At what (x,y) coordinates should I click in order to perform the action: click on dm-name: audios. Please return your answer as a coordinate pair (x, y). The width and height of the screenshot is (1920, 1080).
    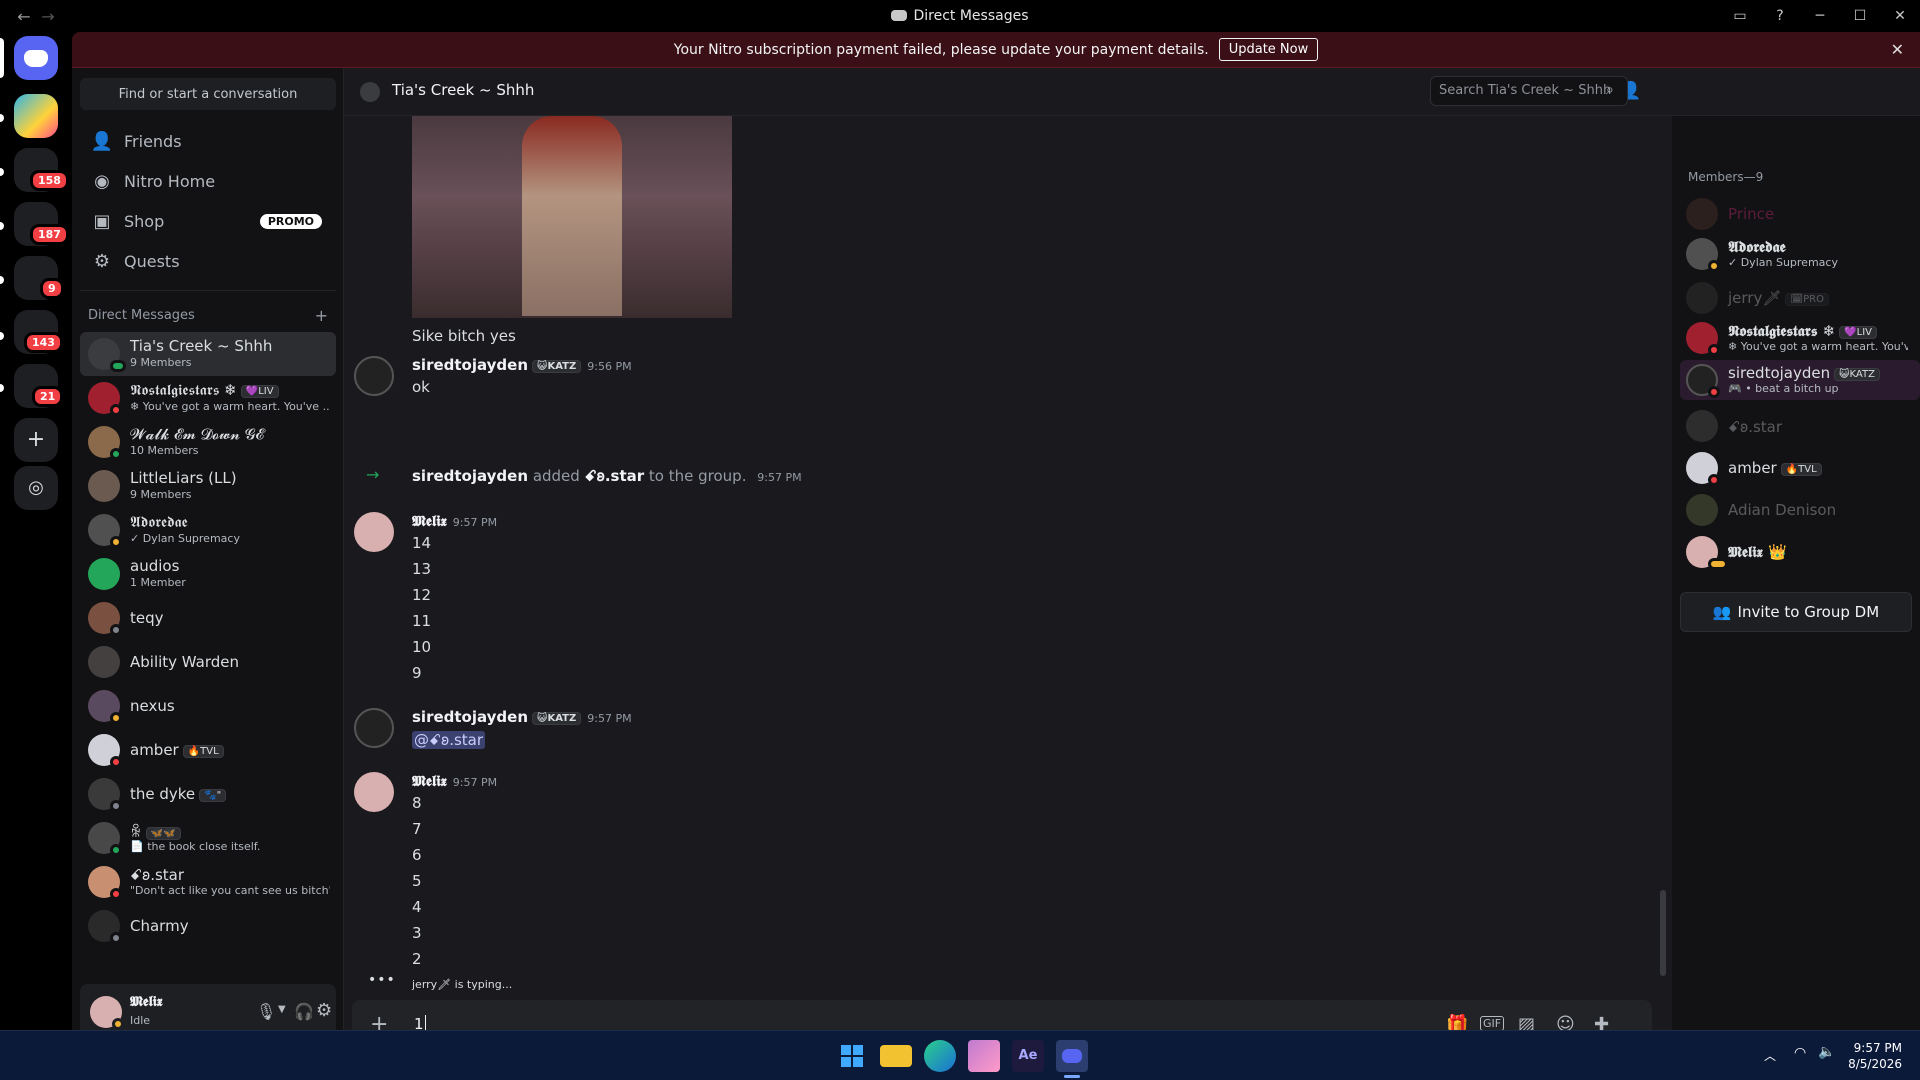
    Looking at the image, I should click on (155, 566).